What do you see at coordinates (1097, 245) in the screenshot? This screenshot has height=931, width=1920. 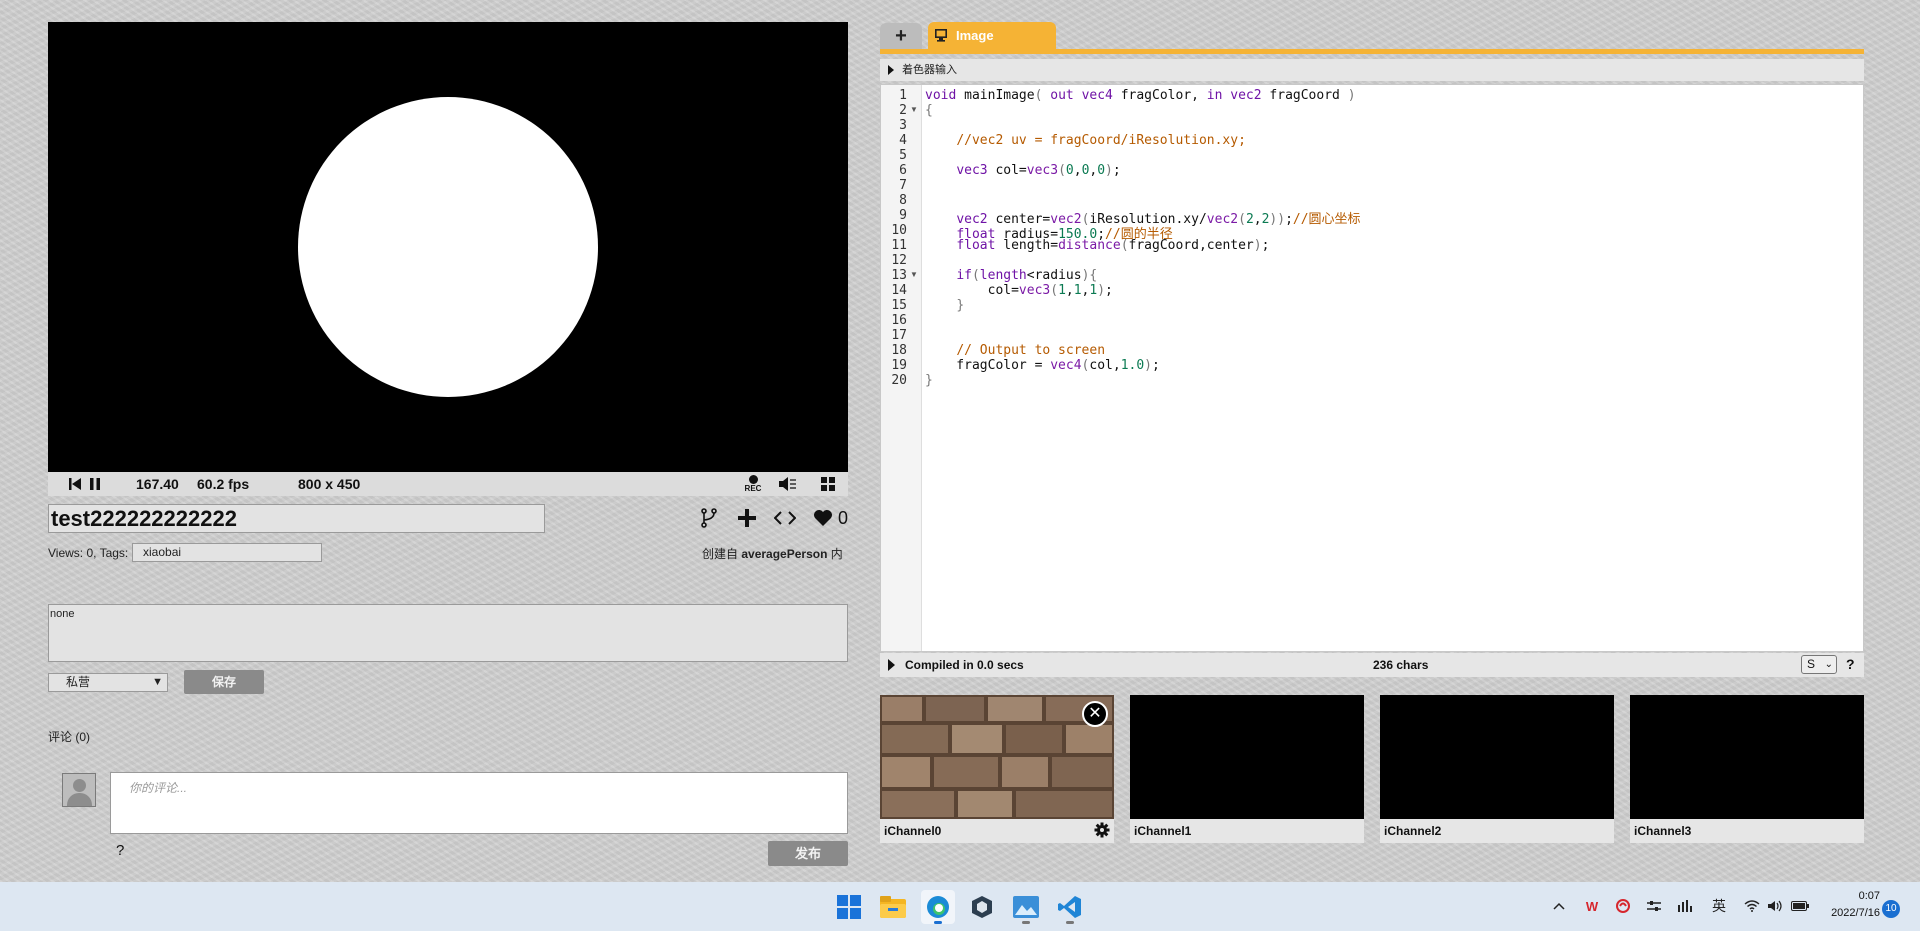 I see `code-line: float length=distance(fragCoord,center);` at bounding box center [1097, 245].